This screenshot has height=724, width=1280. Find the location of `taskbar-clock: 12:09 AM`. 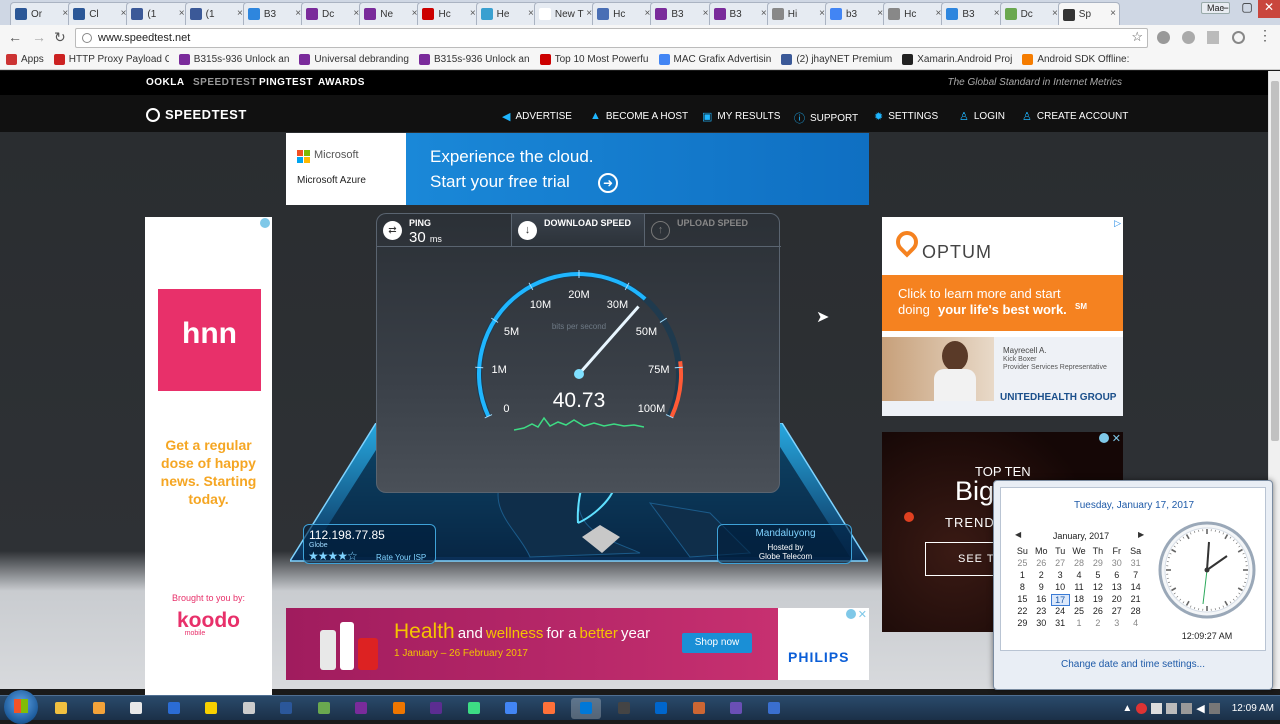

taskbar-clock: 12:09 AM is located at coordinates (1253, 708).